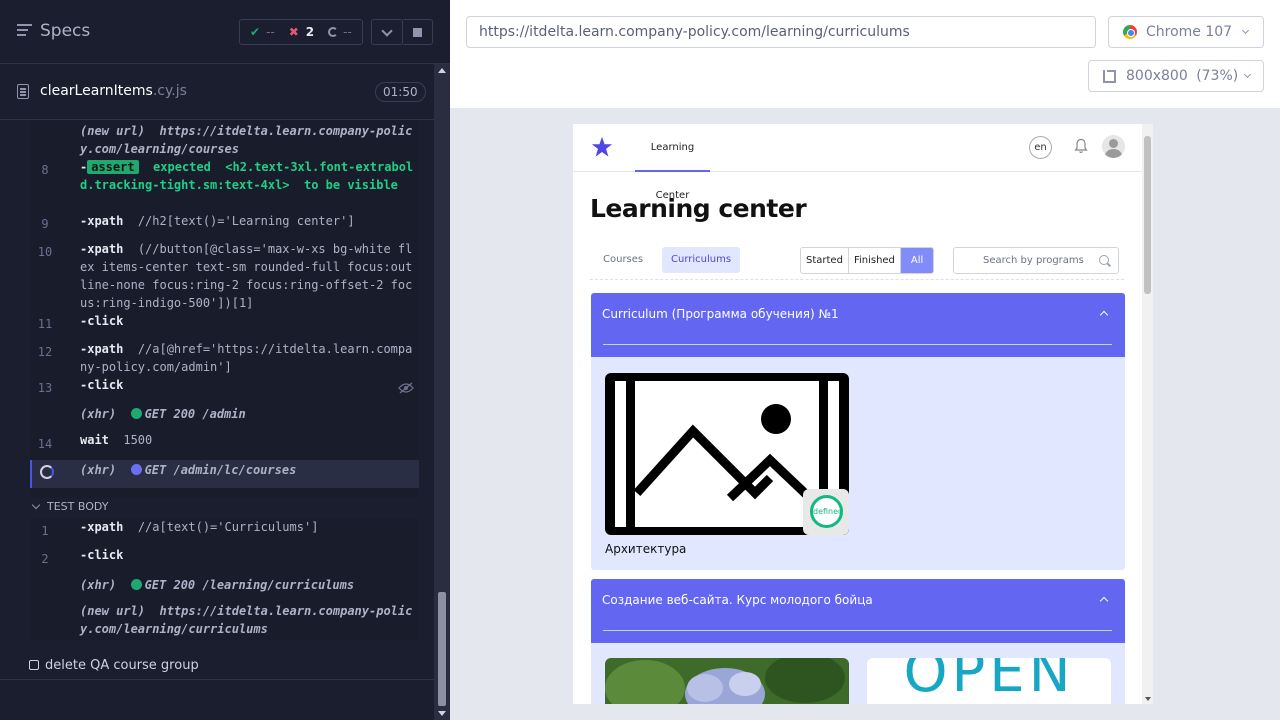  Describe the element at coordinates (247, 527) in the screenshot. I see `command-row: -xpath //a[text()='Curriculums']` at that location.